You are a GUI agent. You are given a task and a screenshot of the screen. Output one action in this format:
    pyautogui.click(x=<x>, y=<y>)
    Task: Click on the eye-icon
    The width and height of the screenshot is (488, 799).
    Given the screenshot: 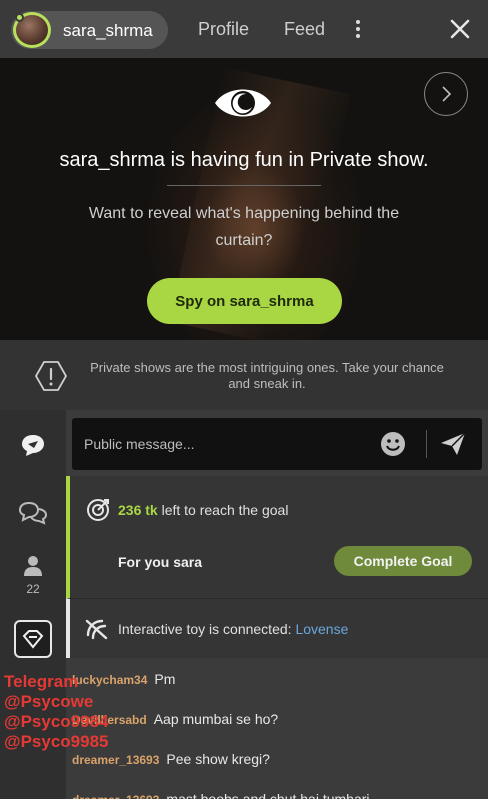 What is the action you would take?
    pyautogui.click(x=243, y=103)
    